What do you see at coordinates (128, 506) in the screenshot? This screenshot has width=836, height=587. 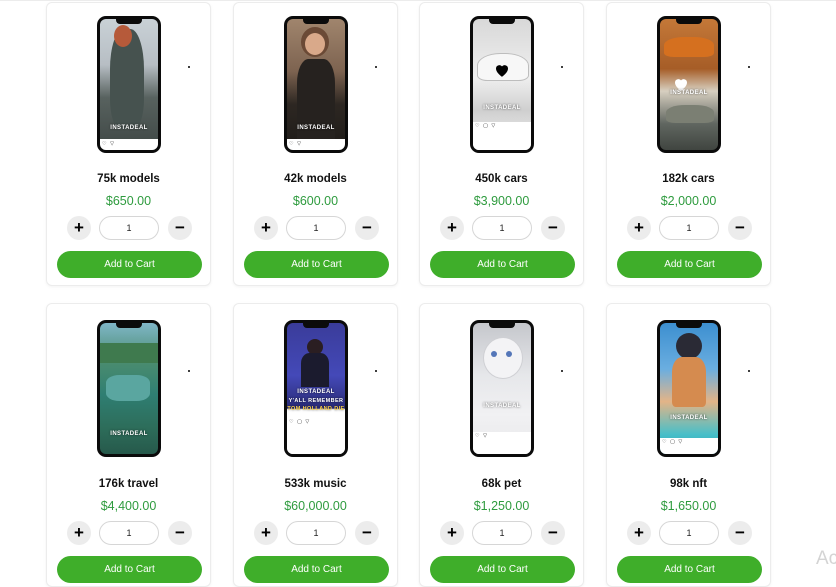 I see `product-price: $4,400.00` at bounding box center [128, 506].